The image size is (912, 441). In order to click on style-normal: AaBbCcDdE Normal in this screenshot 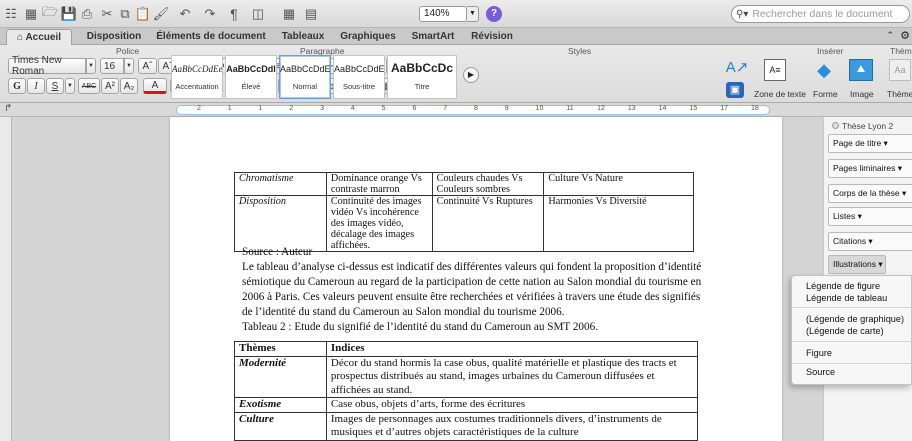, I will do `click(305, 77)`.